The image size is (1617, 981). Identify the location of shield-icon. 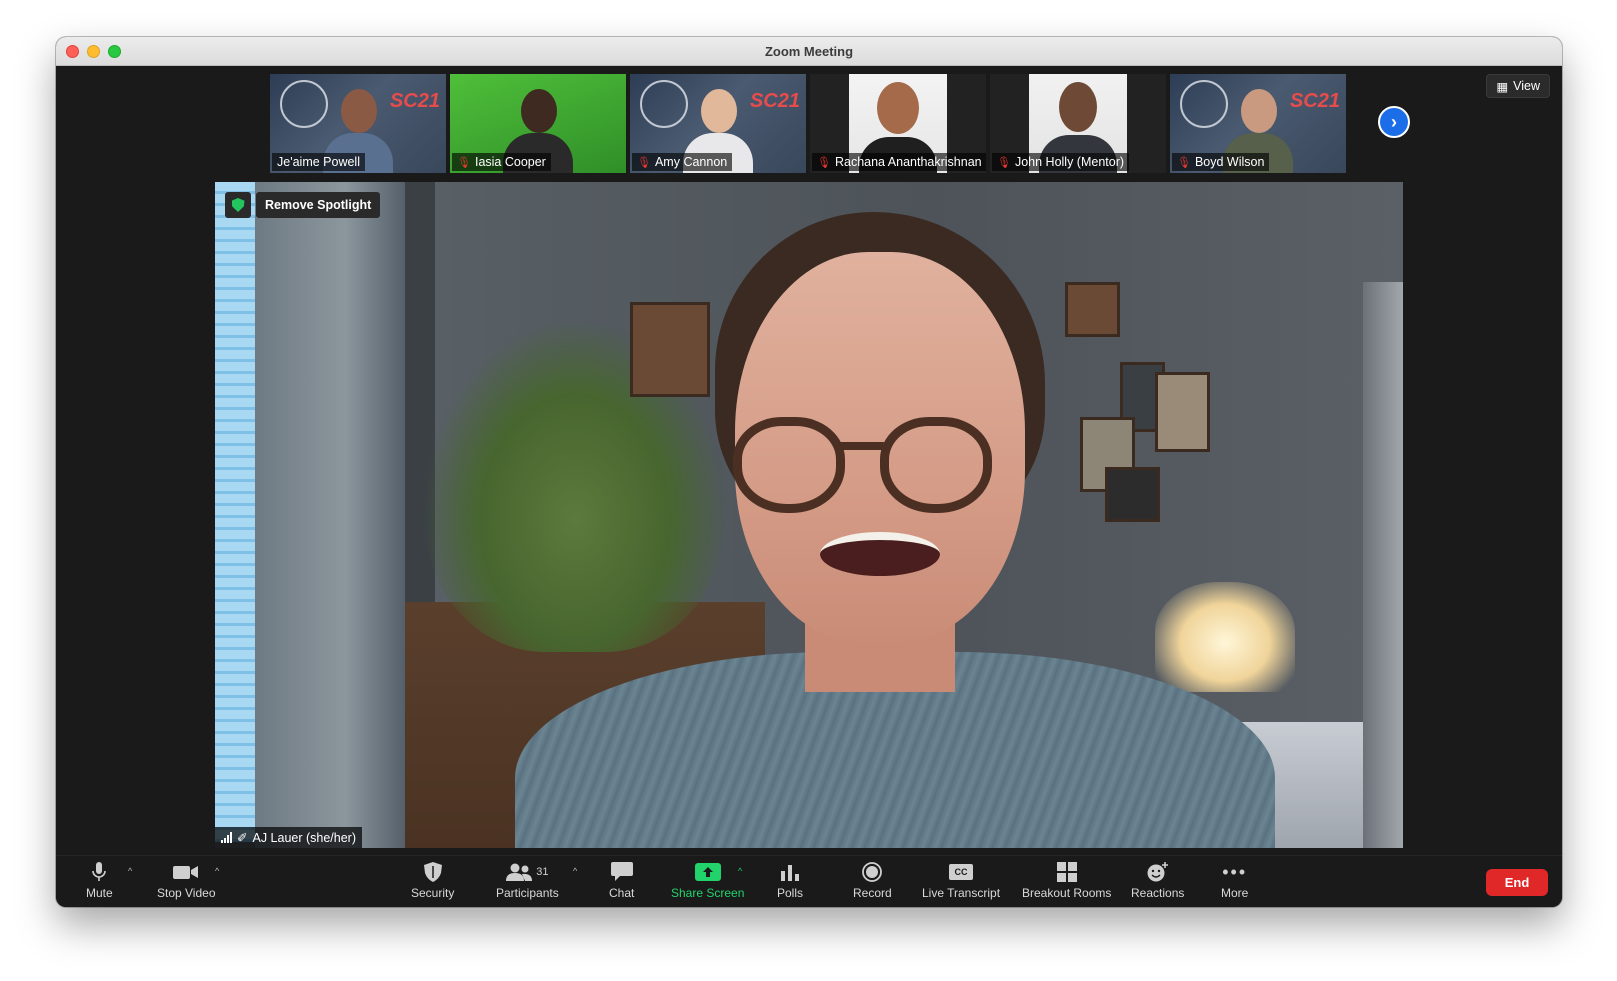
(432, 872).